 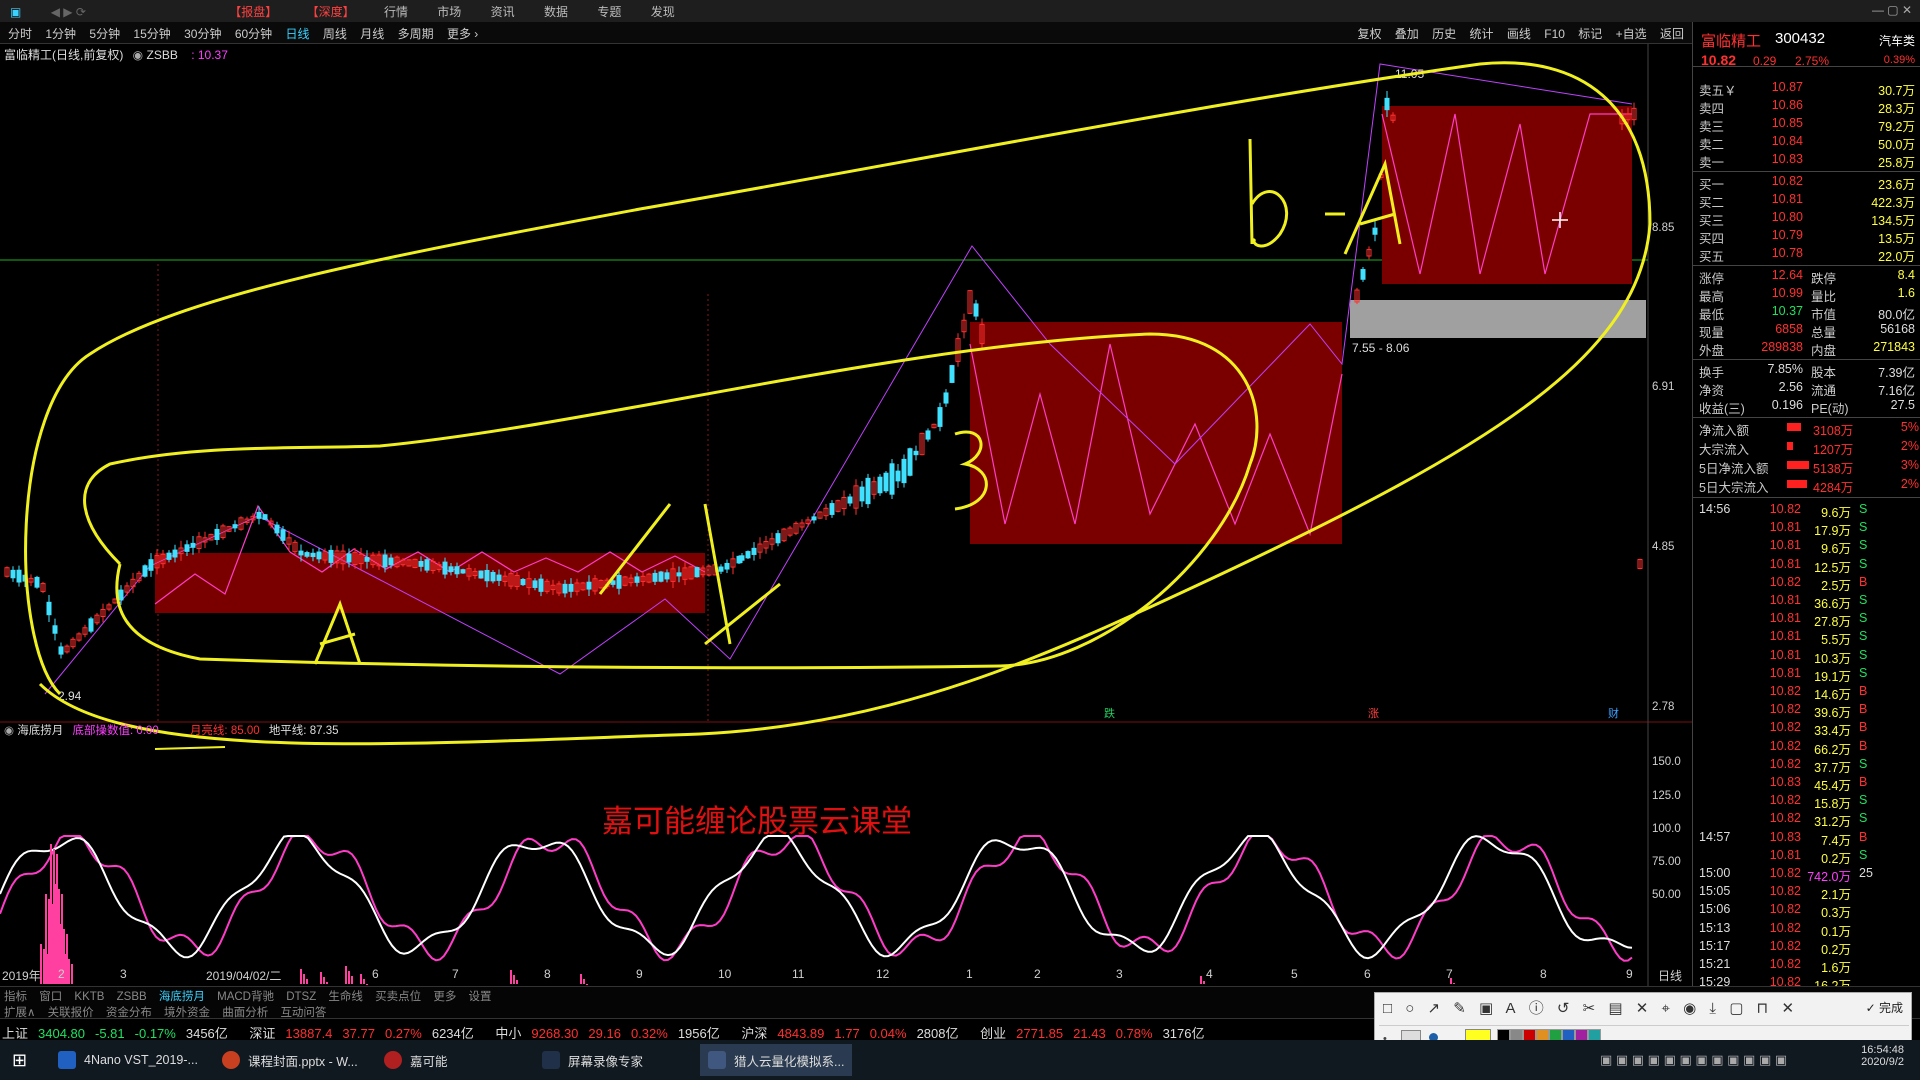 What do you see at coordinates (1782, 181) in the screenshot?
I see `buy-price: 10.82` at bounding box center [1782, 181].